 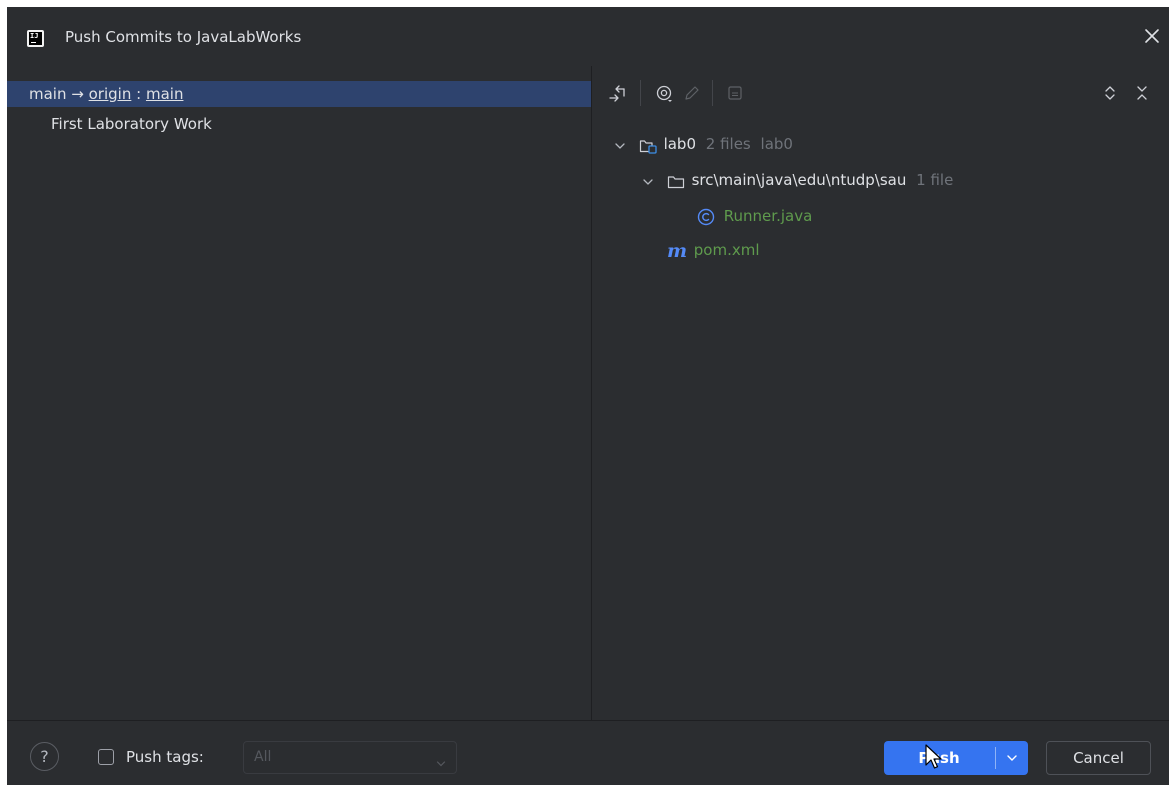 I want to click on close-icon, so click(x=1152, y=36).